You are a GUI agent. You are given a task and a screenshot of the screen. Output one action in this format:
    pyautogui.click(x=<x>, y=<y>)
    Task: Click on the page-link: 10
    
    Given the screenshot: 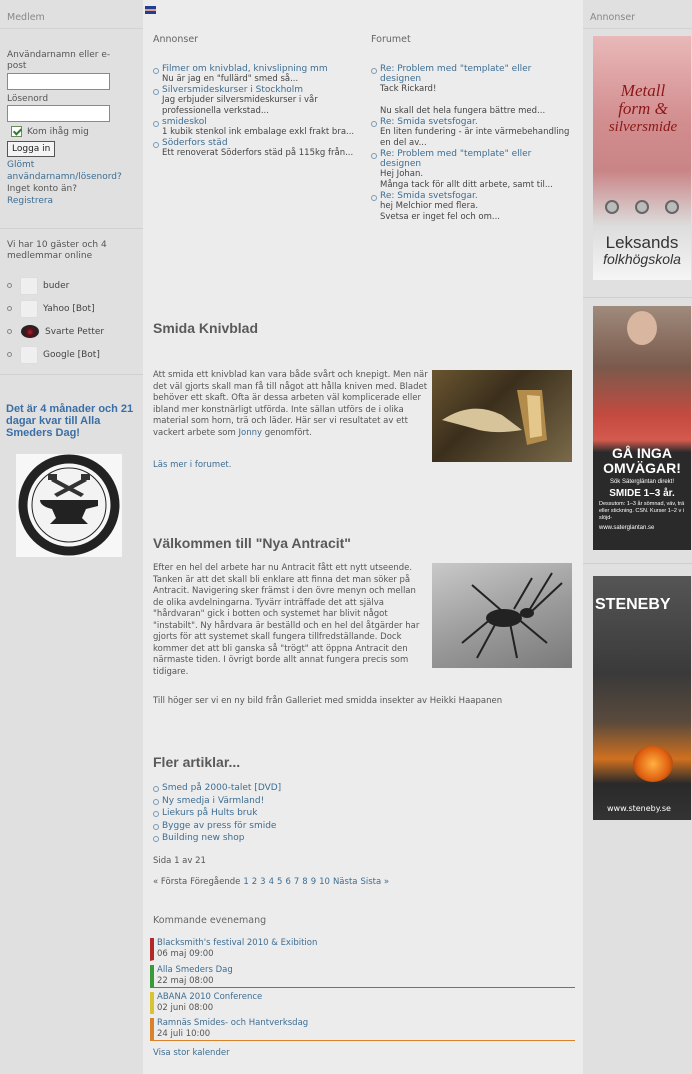 What is the action you would take?
    pyautogui.click(x=324, y=882)
    